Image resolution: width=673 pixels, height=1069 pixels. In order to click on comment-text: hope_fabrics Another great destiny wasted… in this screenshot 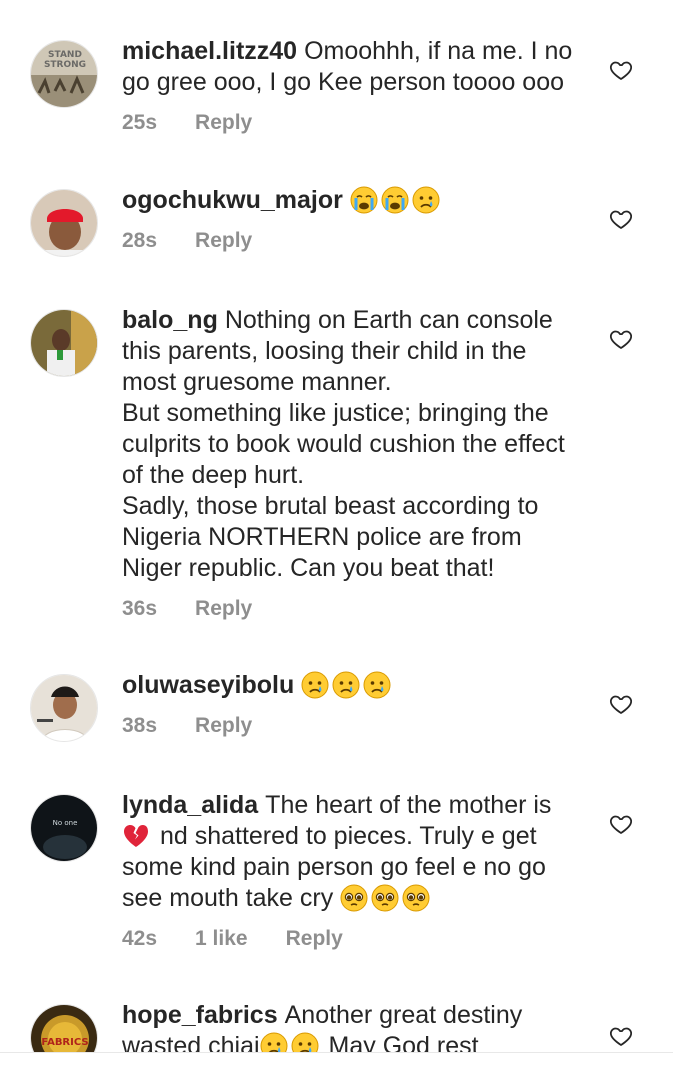, I will do `click(352, 1026)`.